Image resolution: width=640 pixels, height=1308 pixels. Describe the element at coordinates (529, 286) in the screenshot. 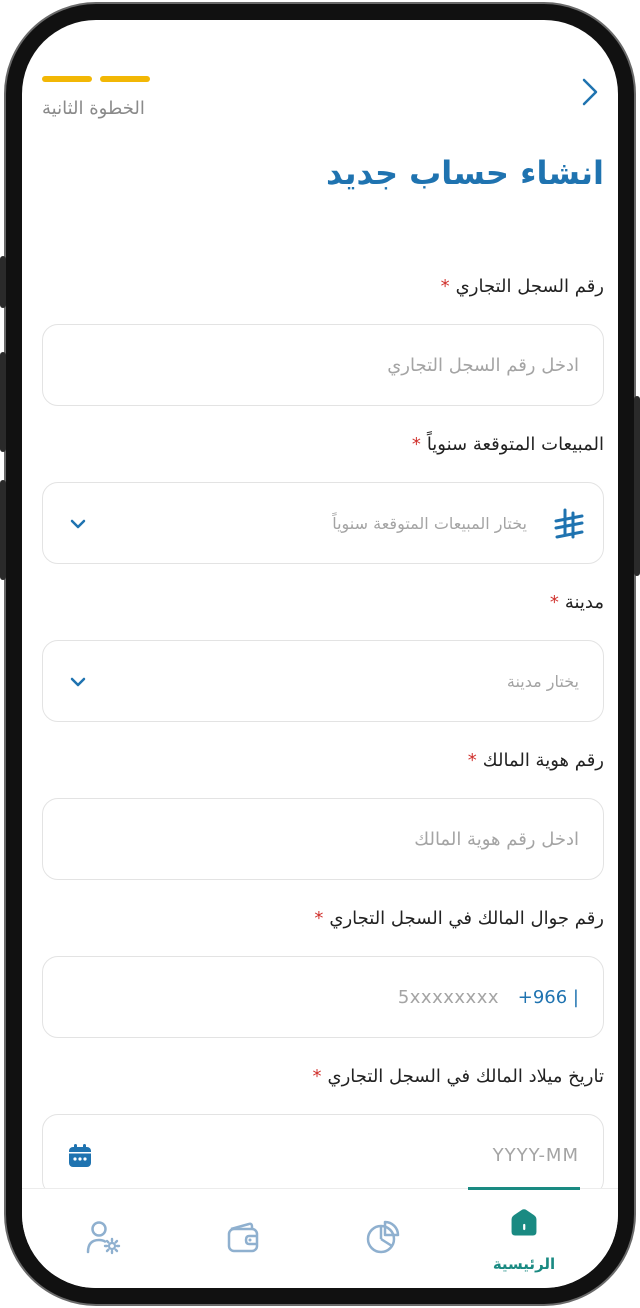

I see `cr-number-label-text: رقم السجل التجاري` at that location.